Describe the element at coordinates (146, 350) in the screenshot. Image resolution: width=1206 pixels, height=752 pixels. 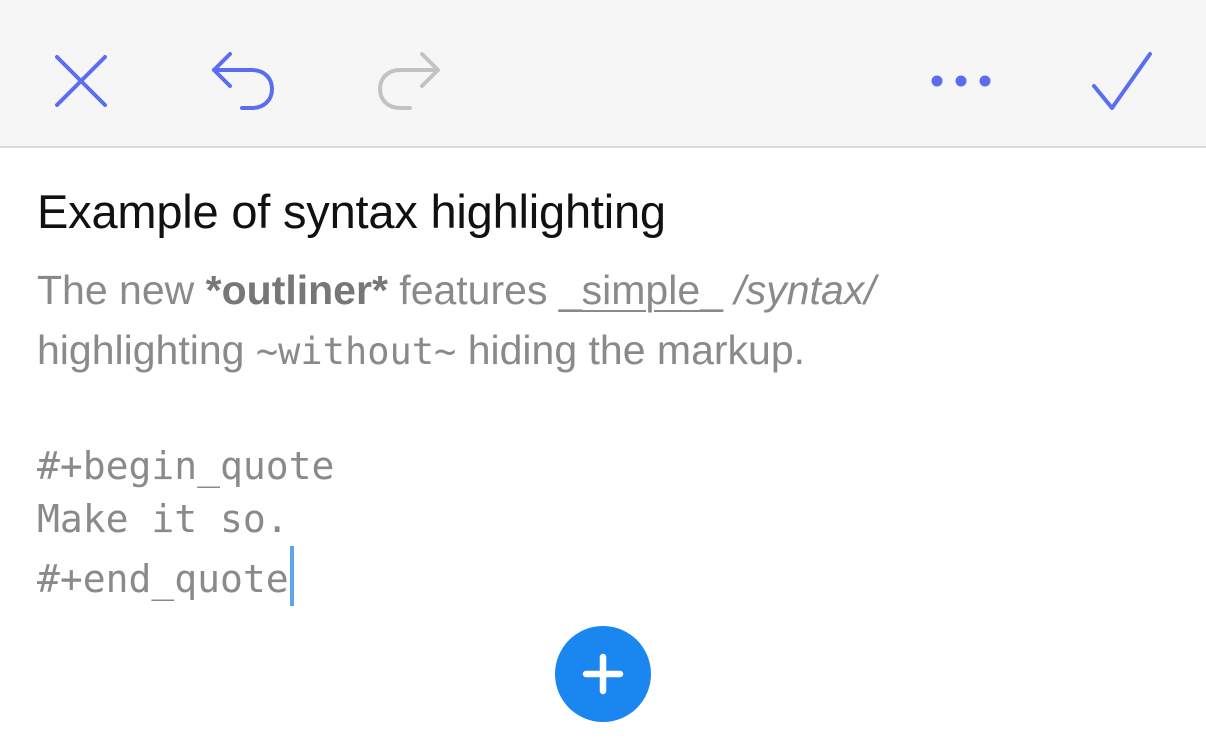
I see `body-text-segment: highlighting` at that location.